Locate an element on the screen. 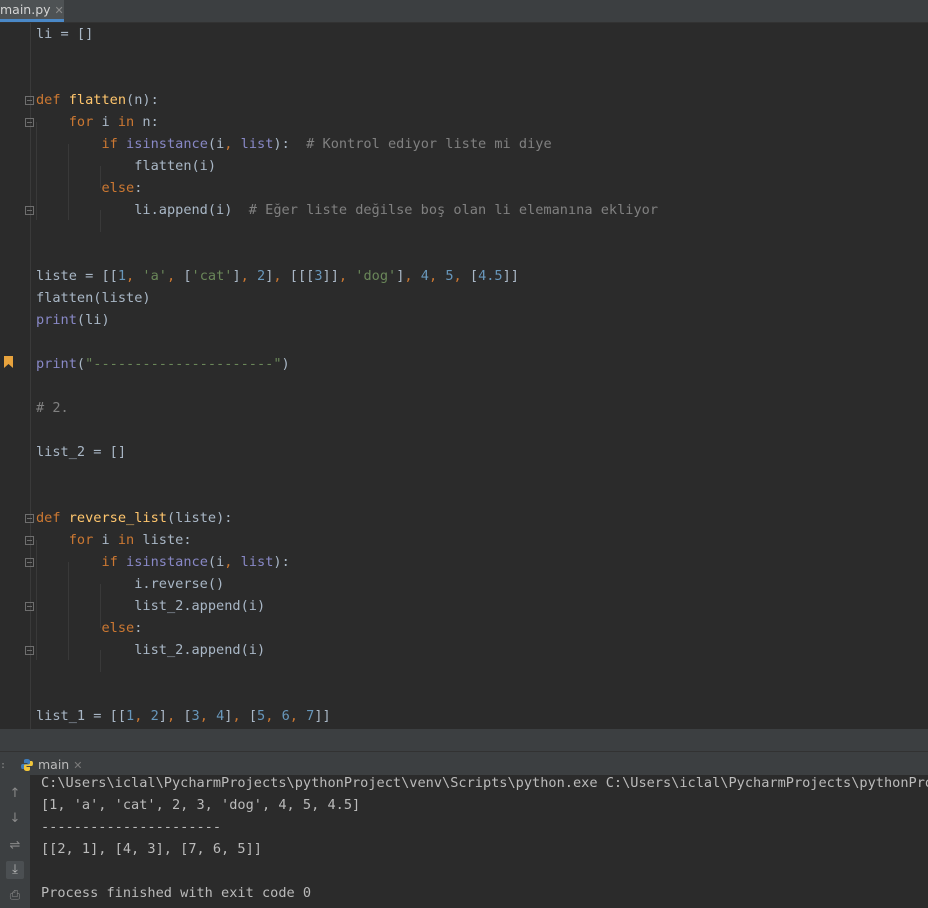 The width and height of the screenshot is (928, 908). console-line: ---------------------- is located at coordinates (131, 827).